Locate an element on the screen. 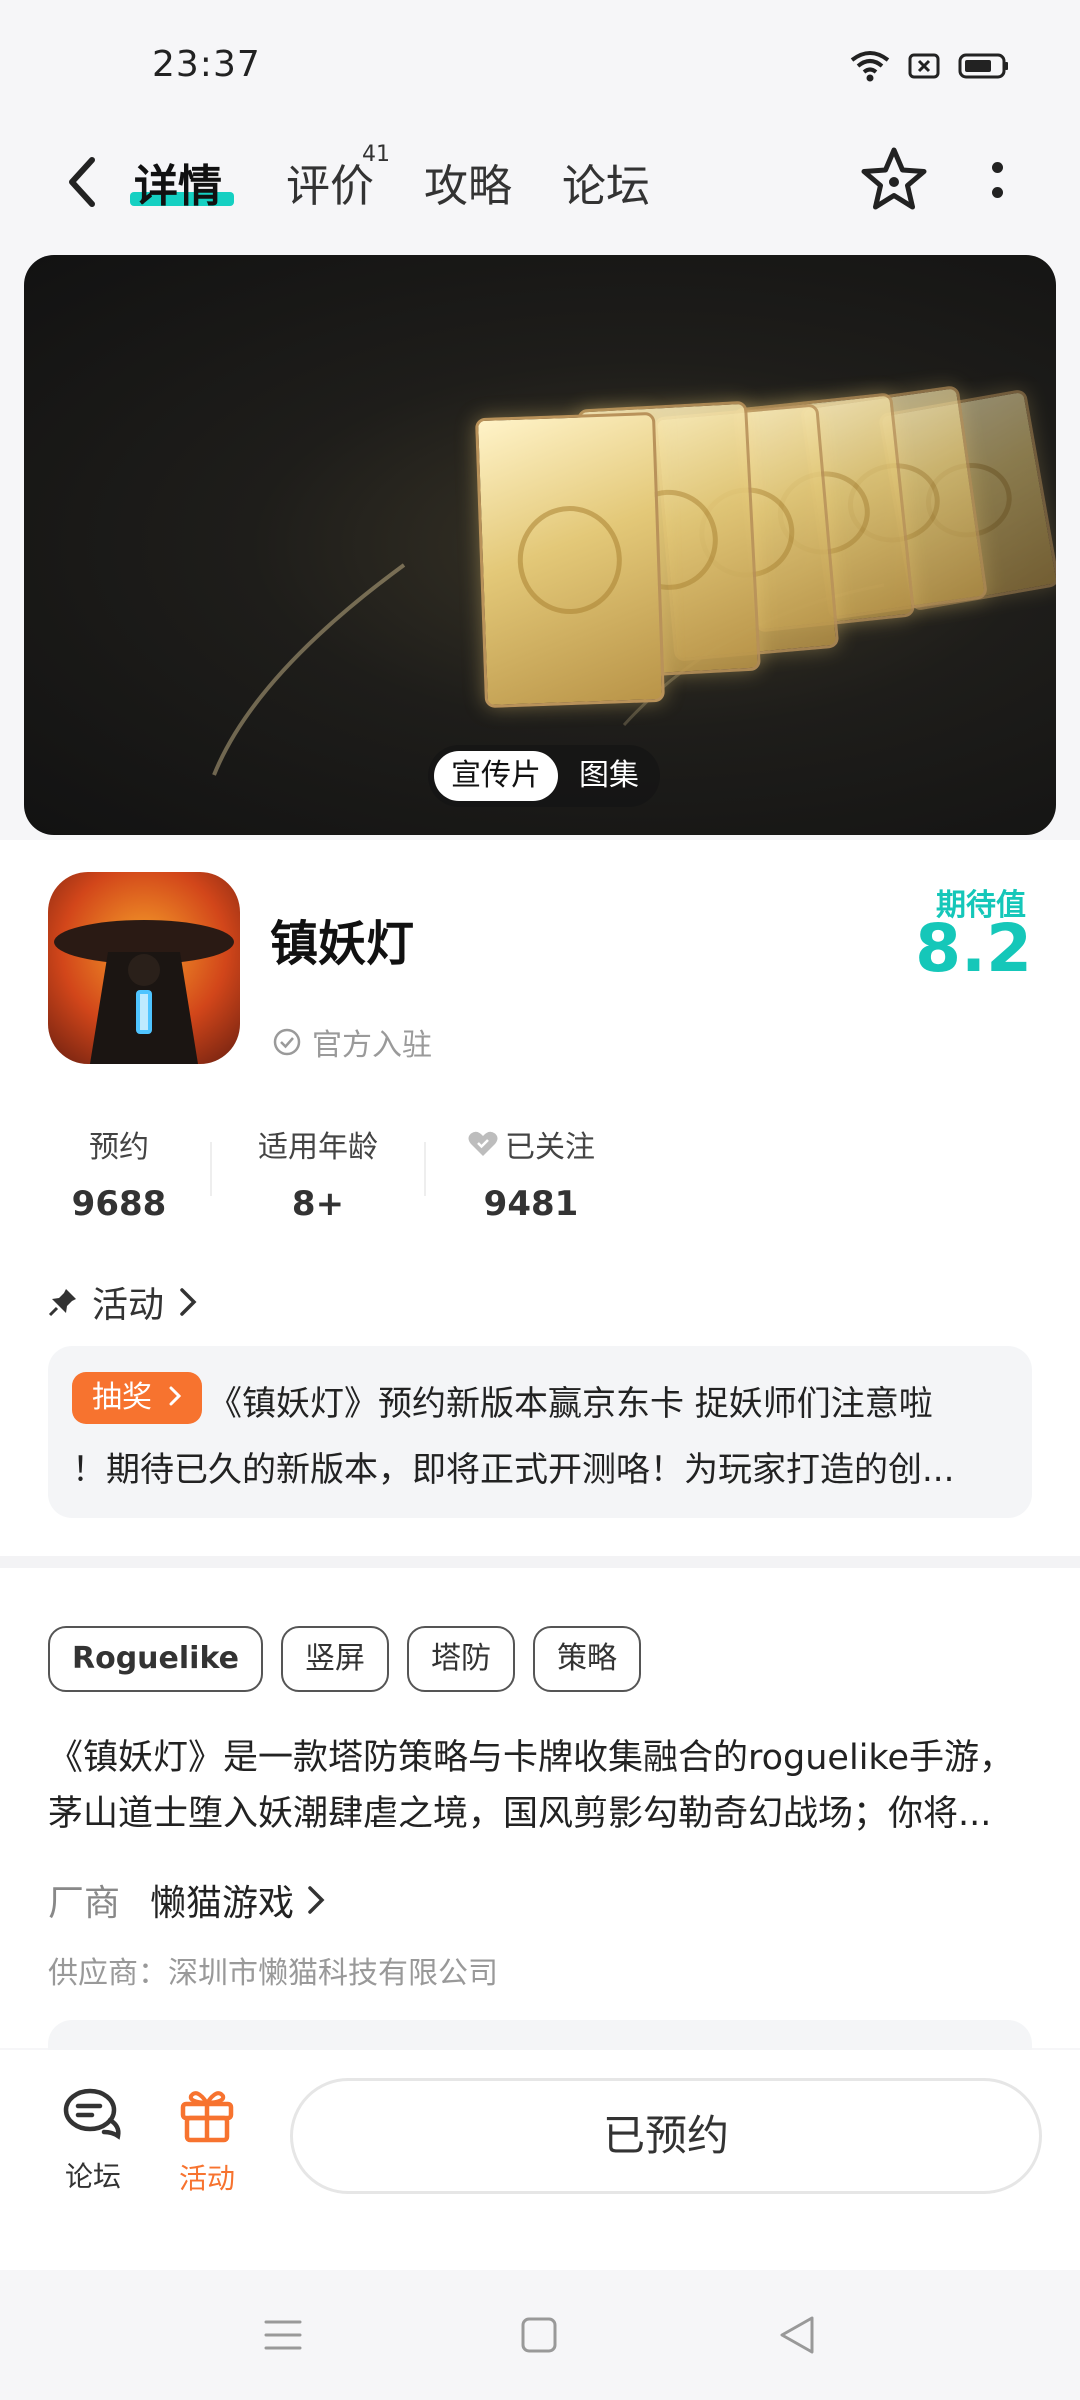  tag-list: Roguelike 竖屏 塔防 策略 is located at coordinates (344, 1659).